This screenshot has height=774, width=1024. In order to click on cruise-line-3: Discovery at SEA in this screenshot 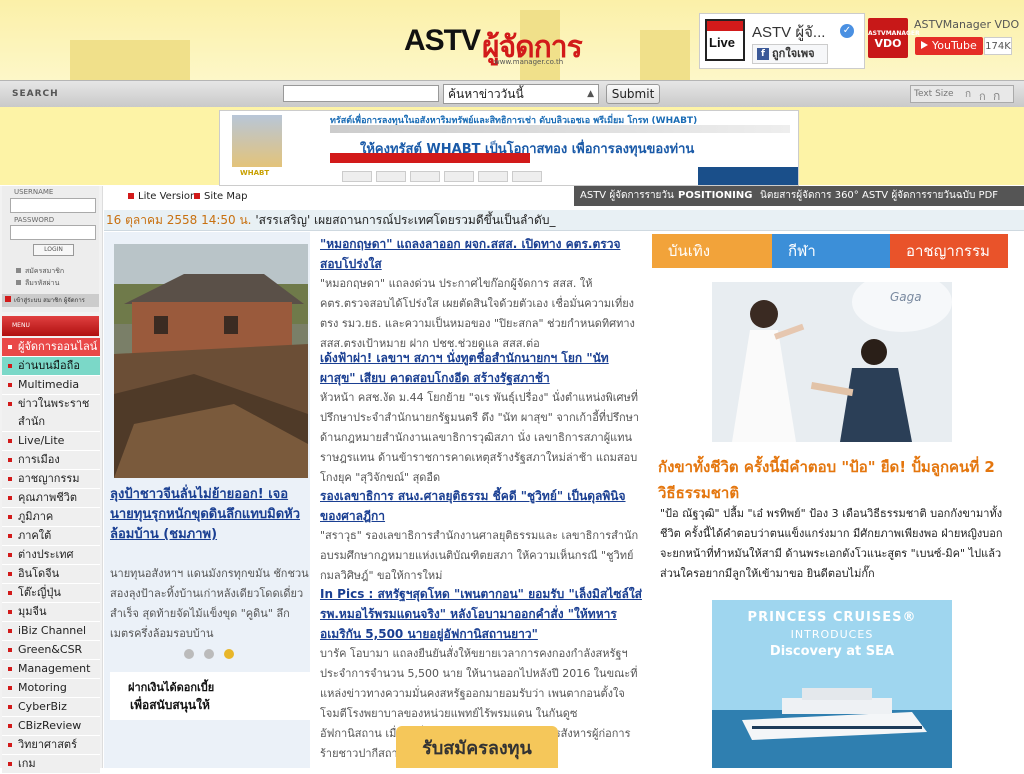, I will do `click(832, 651)`.